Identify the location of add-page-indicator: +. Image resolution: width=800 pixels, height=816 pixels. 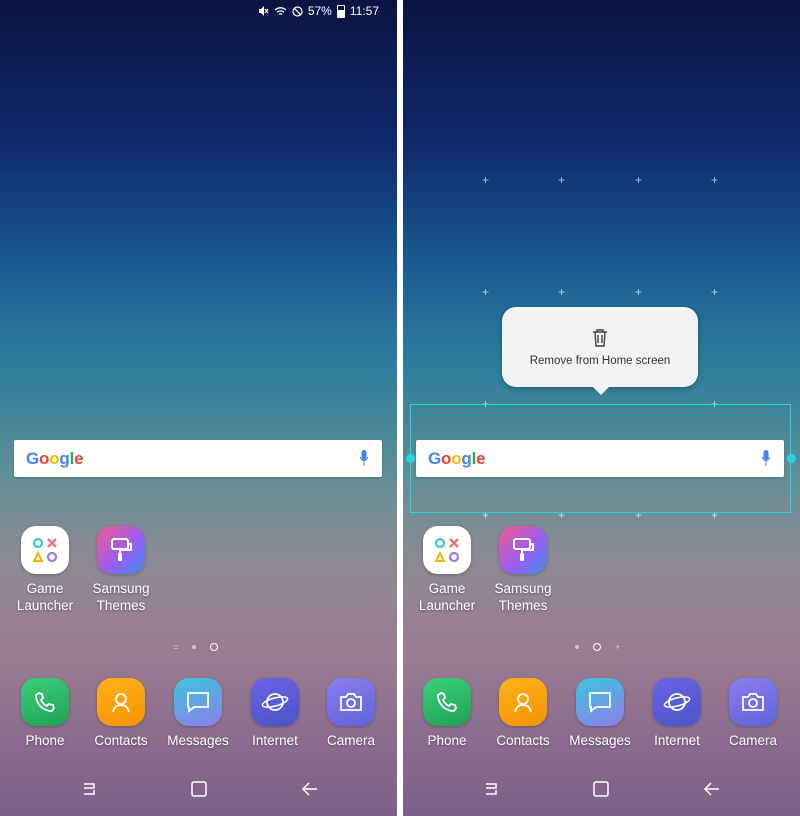
(618, 647).